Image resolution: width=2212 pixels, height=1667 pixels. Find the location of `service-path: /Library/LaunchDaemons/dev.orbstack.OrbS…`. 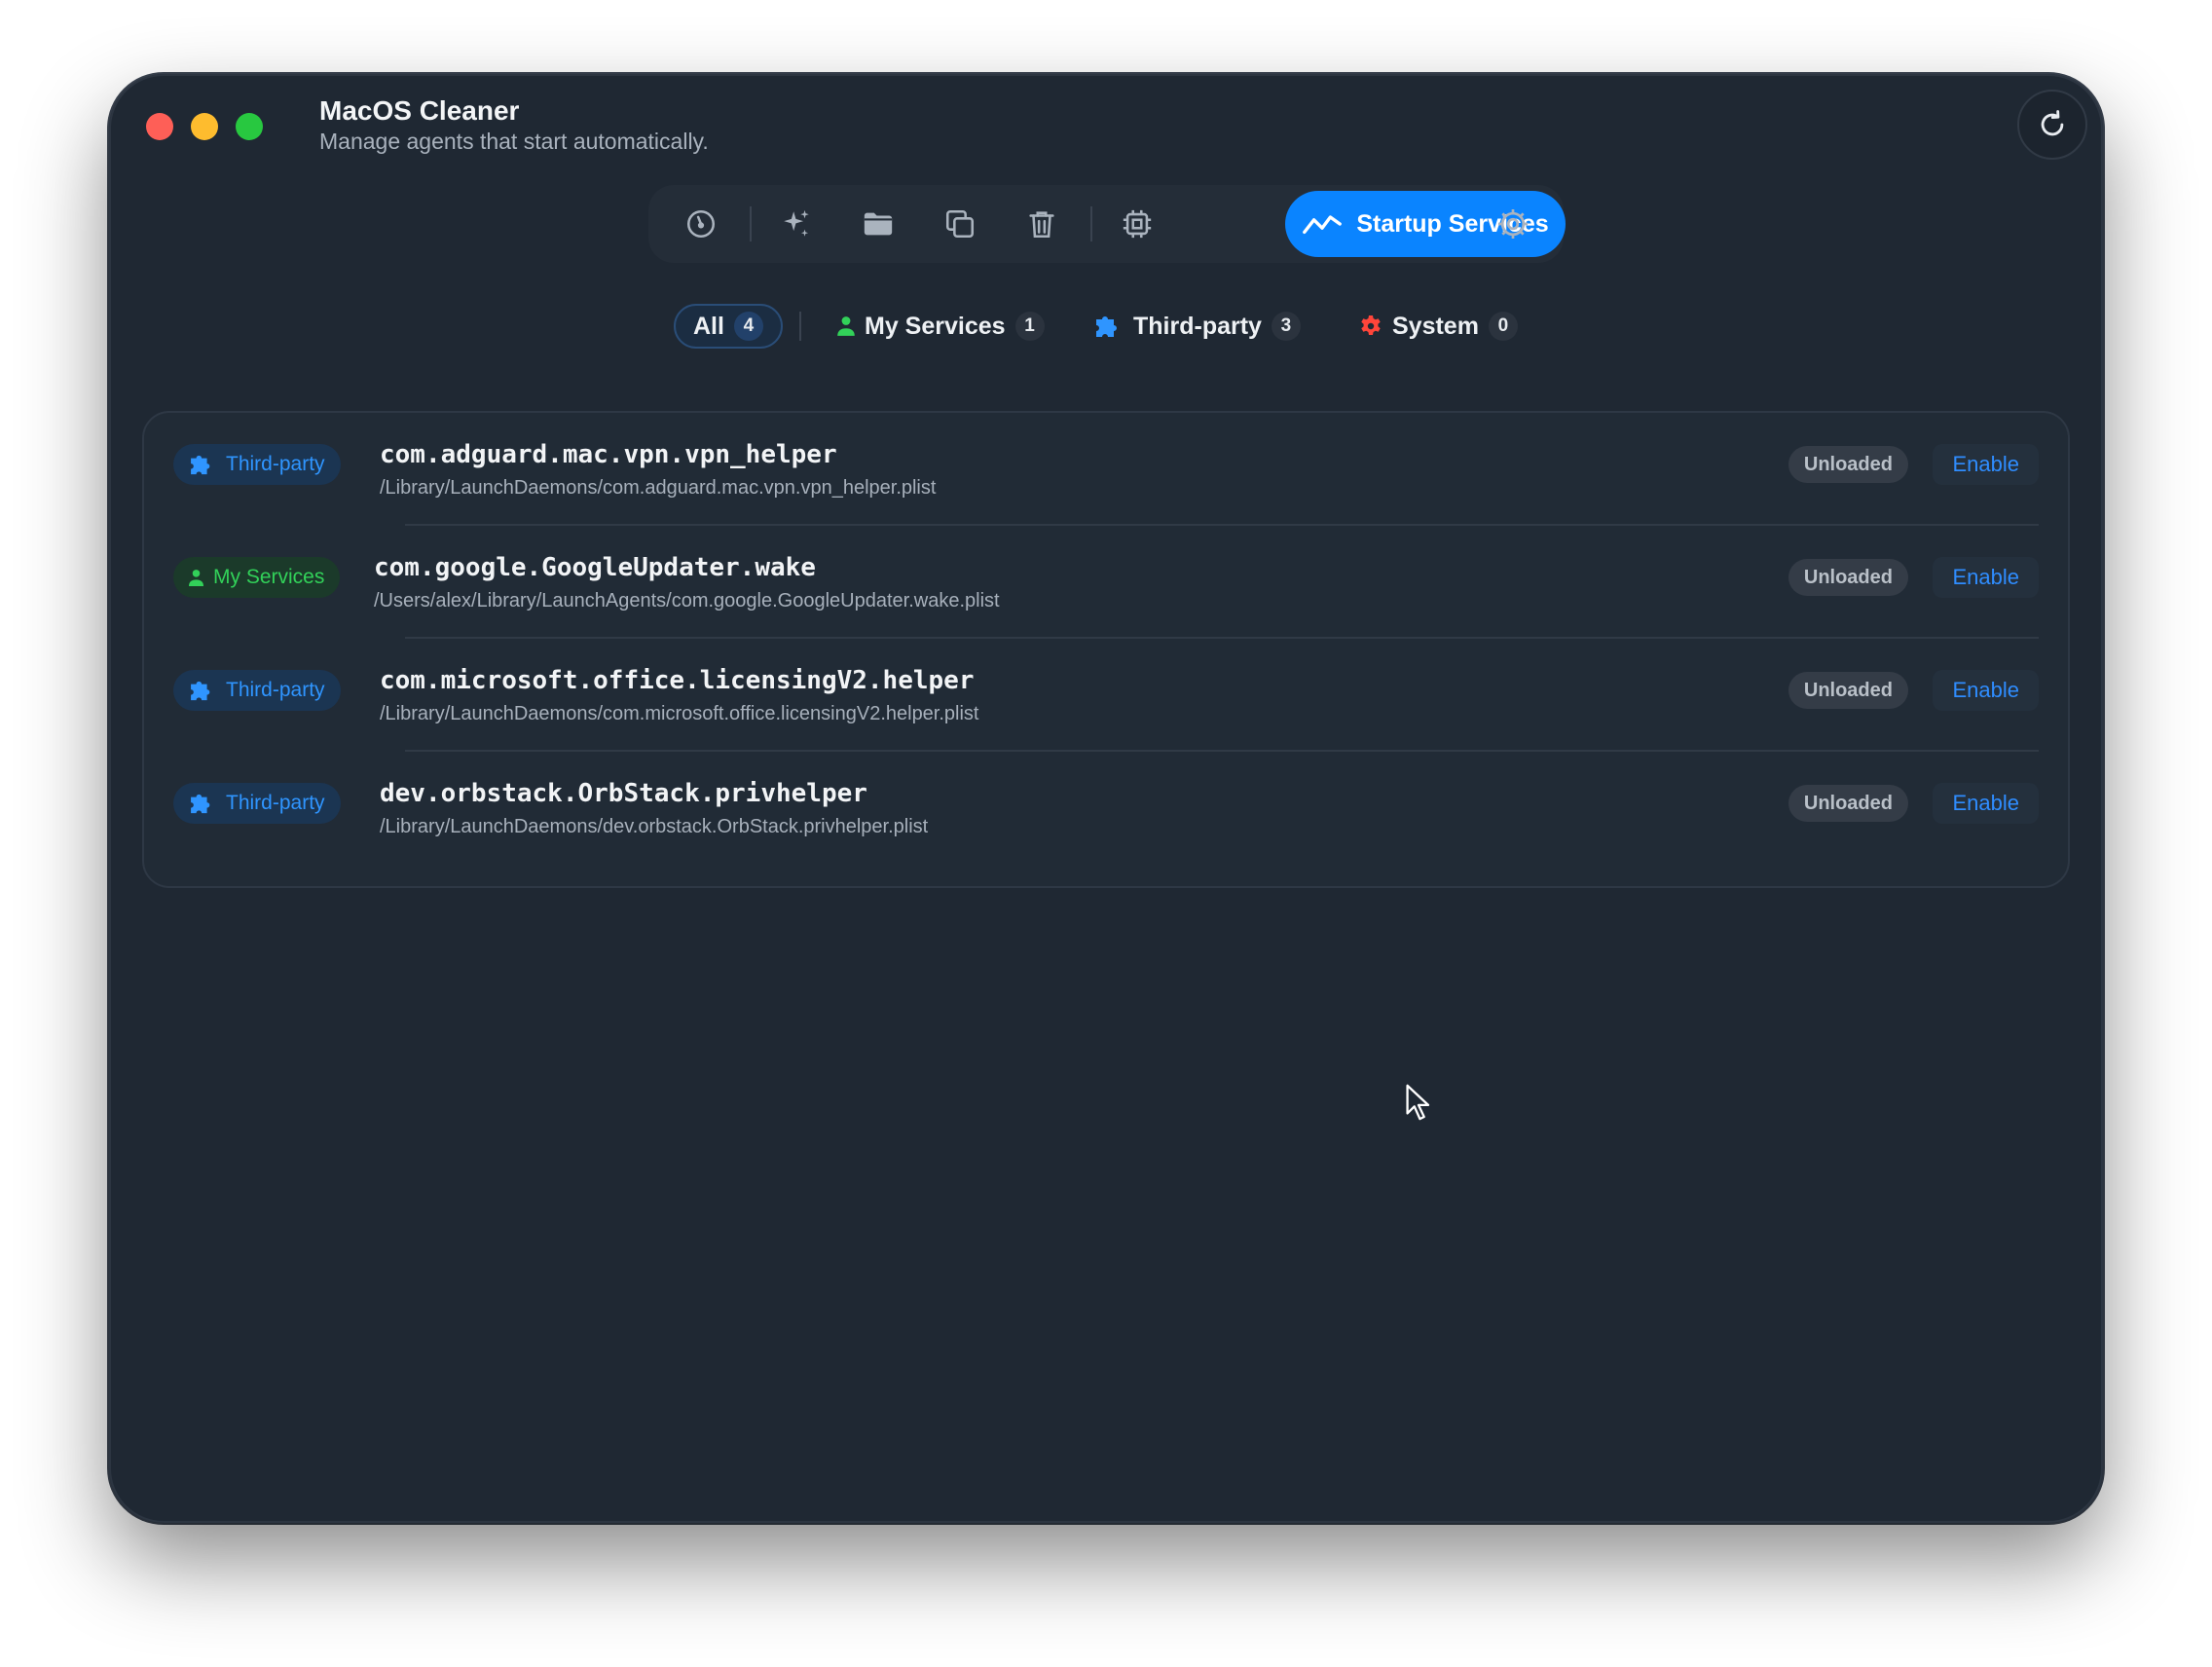

service-path: /Library/LaunchDaemons/dev.orbstack.OrbS… is located at coordinates (654, 827).